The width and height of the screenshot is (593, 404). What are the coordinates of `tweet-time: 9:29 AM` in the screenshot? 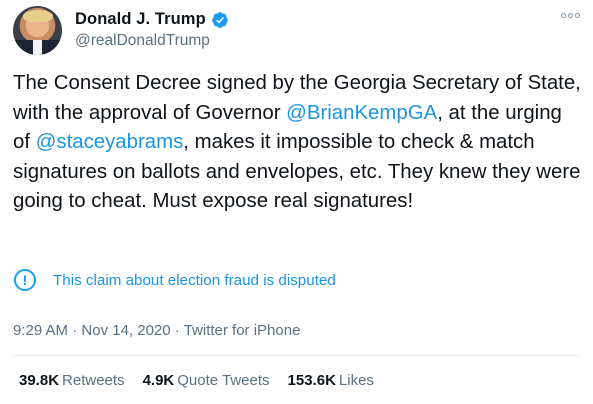 It's located at (40, 330).